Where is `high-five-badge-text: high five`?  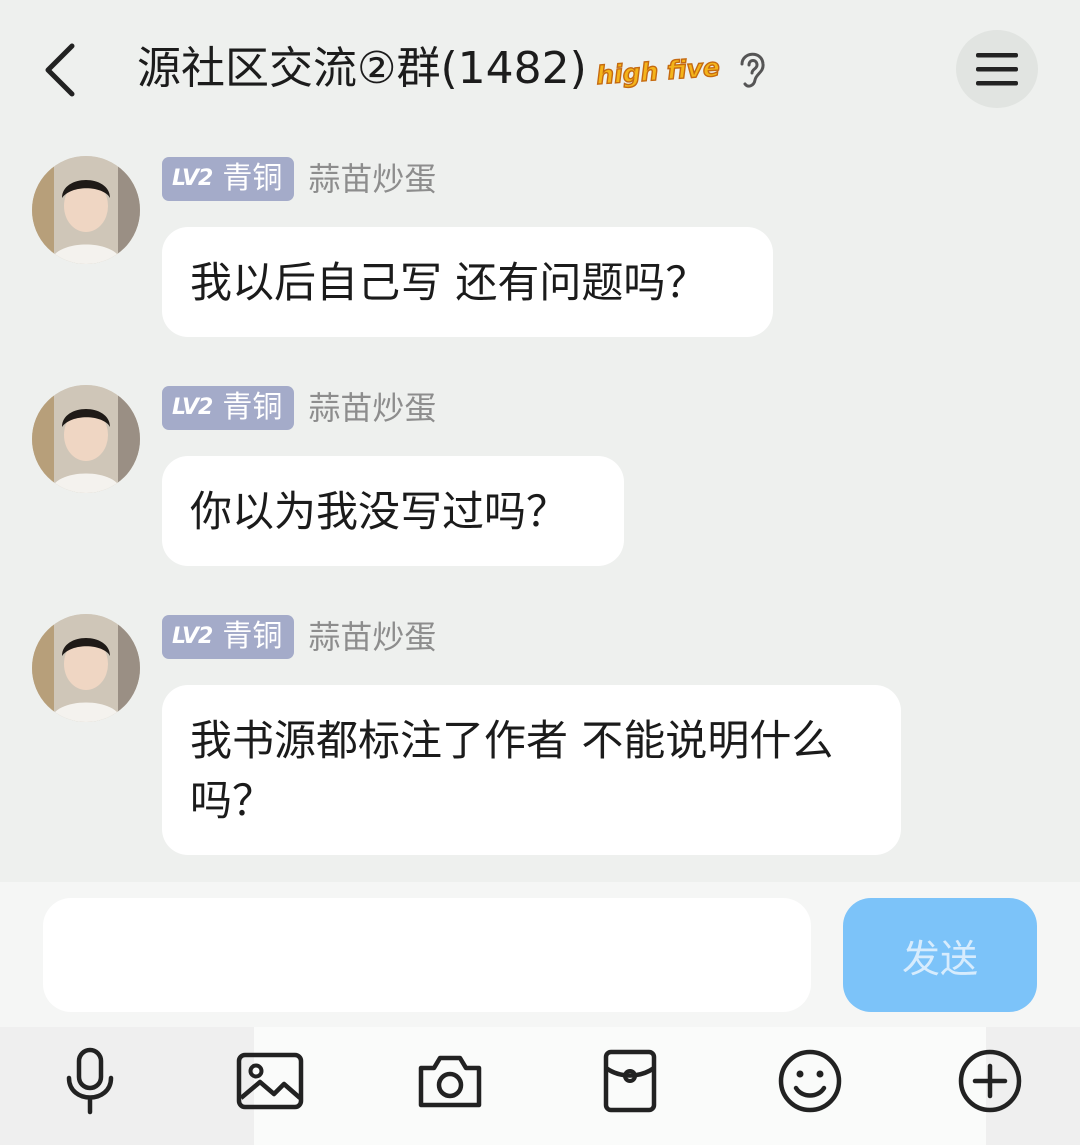
high-five-badge-text: high five is located at coordinates (657, 71).